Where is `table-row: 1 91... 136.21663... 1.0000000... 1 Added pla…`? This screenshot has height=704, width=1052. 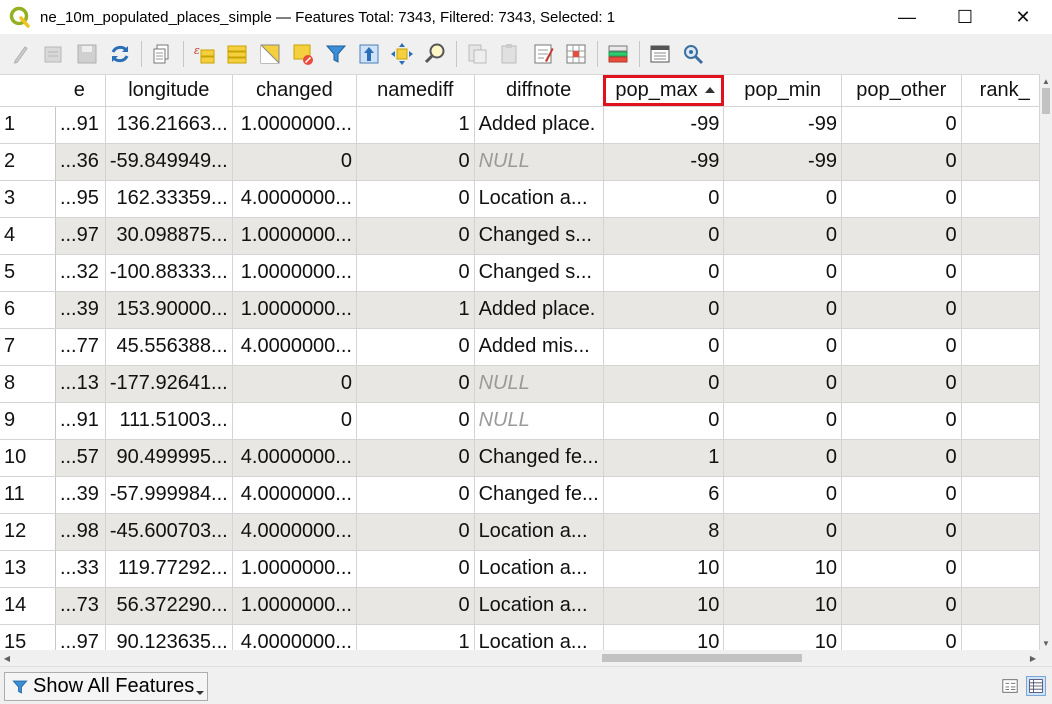 table-row: 1 91... 136.21663... 1.0000000... 1 Added pla… is located at coordinates (520, 125).